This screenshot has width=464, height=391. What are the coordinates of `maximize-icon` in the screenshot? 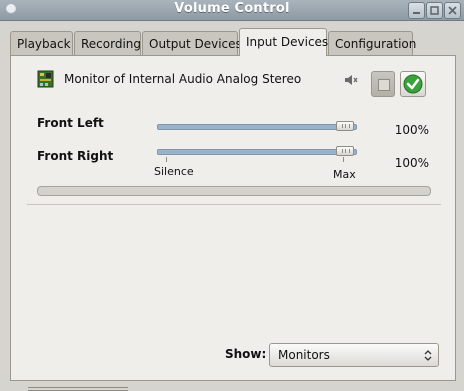 It's located at (434, 10).